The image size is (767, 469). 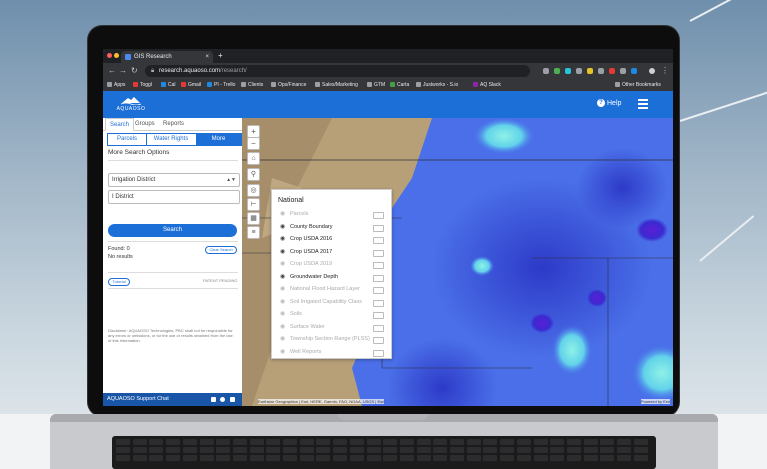 I want to click on user-icon, so click(x=222, y=399).